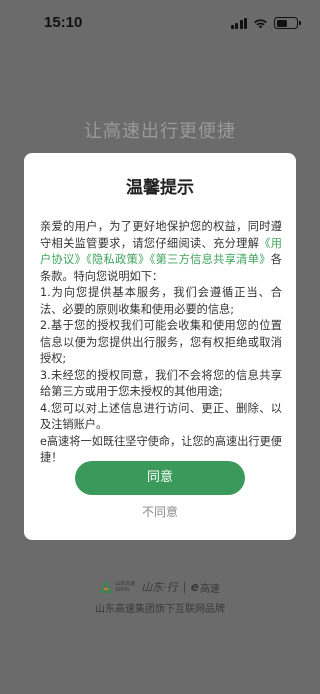 This screenshot has height=694, width=320. What do you see at coordinates (161, 383) in the screenshot?
I see `dialog-item-3: 3.未经您的授权同意，我们不会将您的信息共享给第三方或用于您未授权的其他用途;` at bounding box center [161, 383].